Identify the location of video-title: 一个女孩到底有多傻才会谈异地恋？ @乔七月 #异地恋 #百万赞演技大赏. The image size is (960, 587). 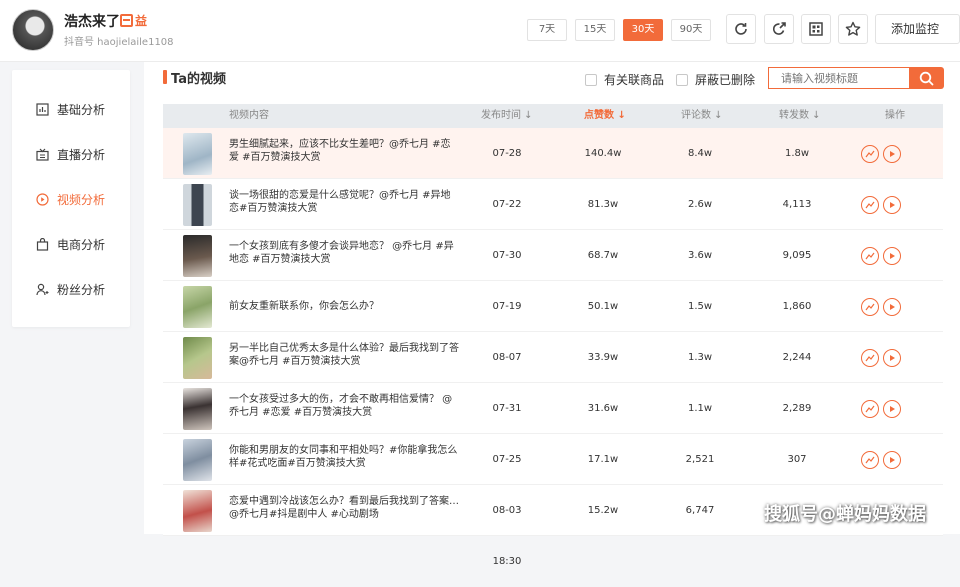
(344, 253).